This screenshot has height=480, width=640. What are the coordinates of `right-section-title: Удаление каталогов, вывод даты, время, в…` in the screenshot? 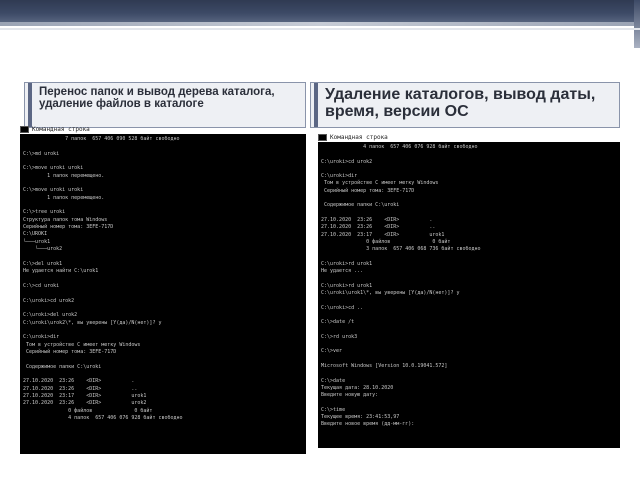 It's located at (460, 103).